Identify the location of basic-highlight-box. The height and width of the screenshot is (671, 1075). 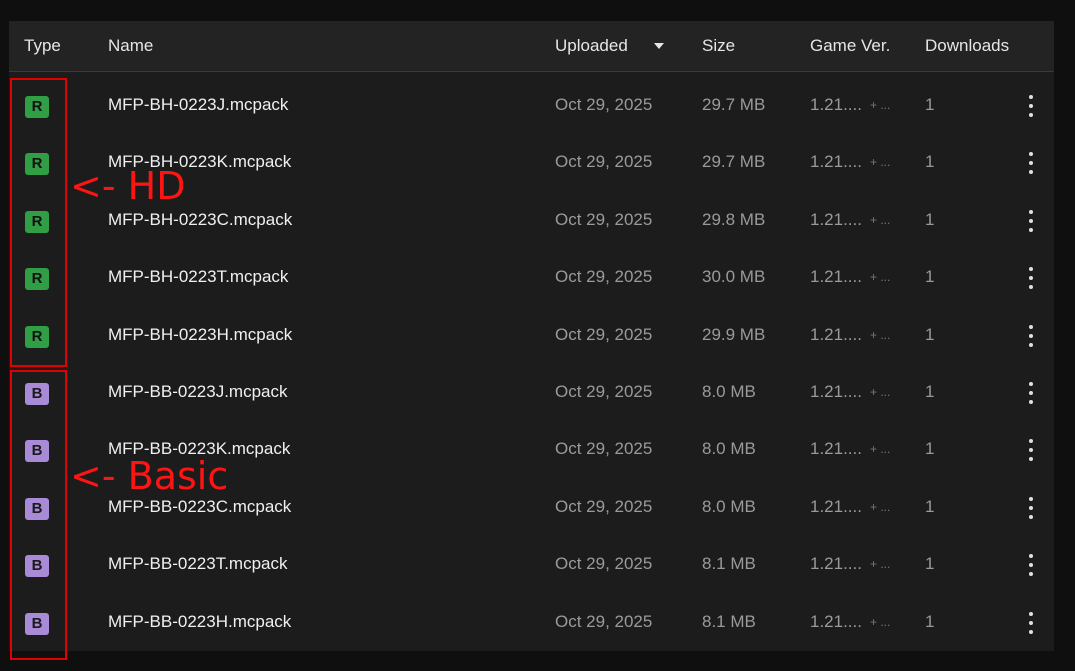
(38, 515).